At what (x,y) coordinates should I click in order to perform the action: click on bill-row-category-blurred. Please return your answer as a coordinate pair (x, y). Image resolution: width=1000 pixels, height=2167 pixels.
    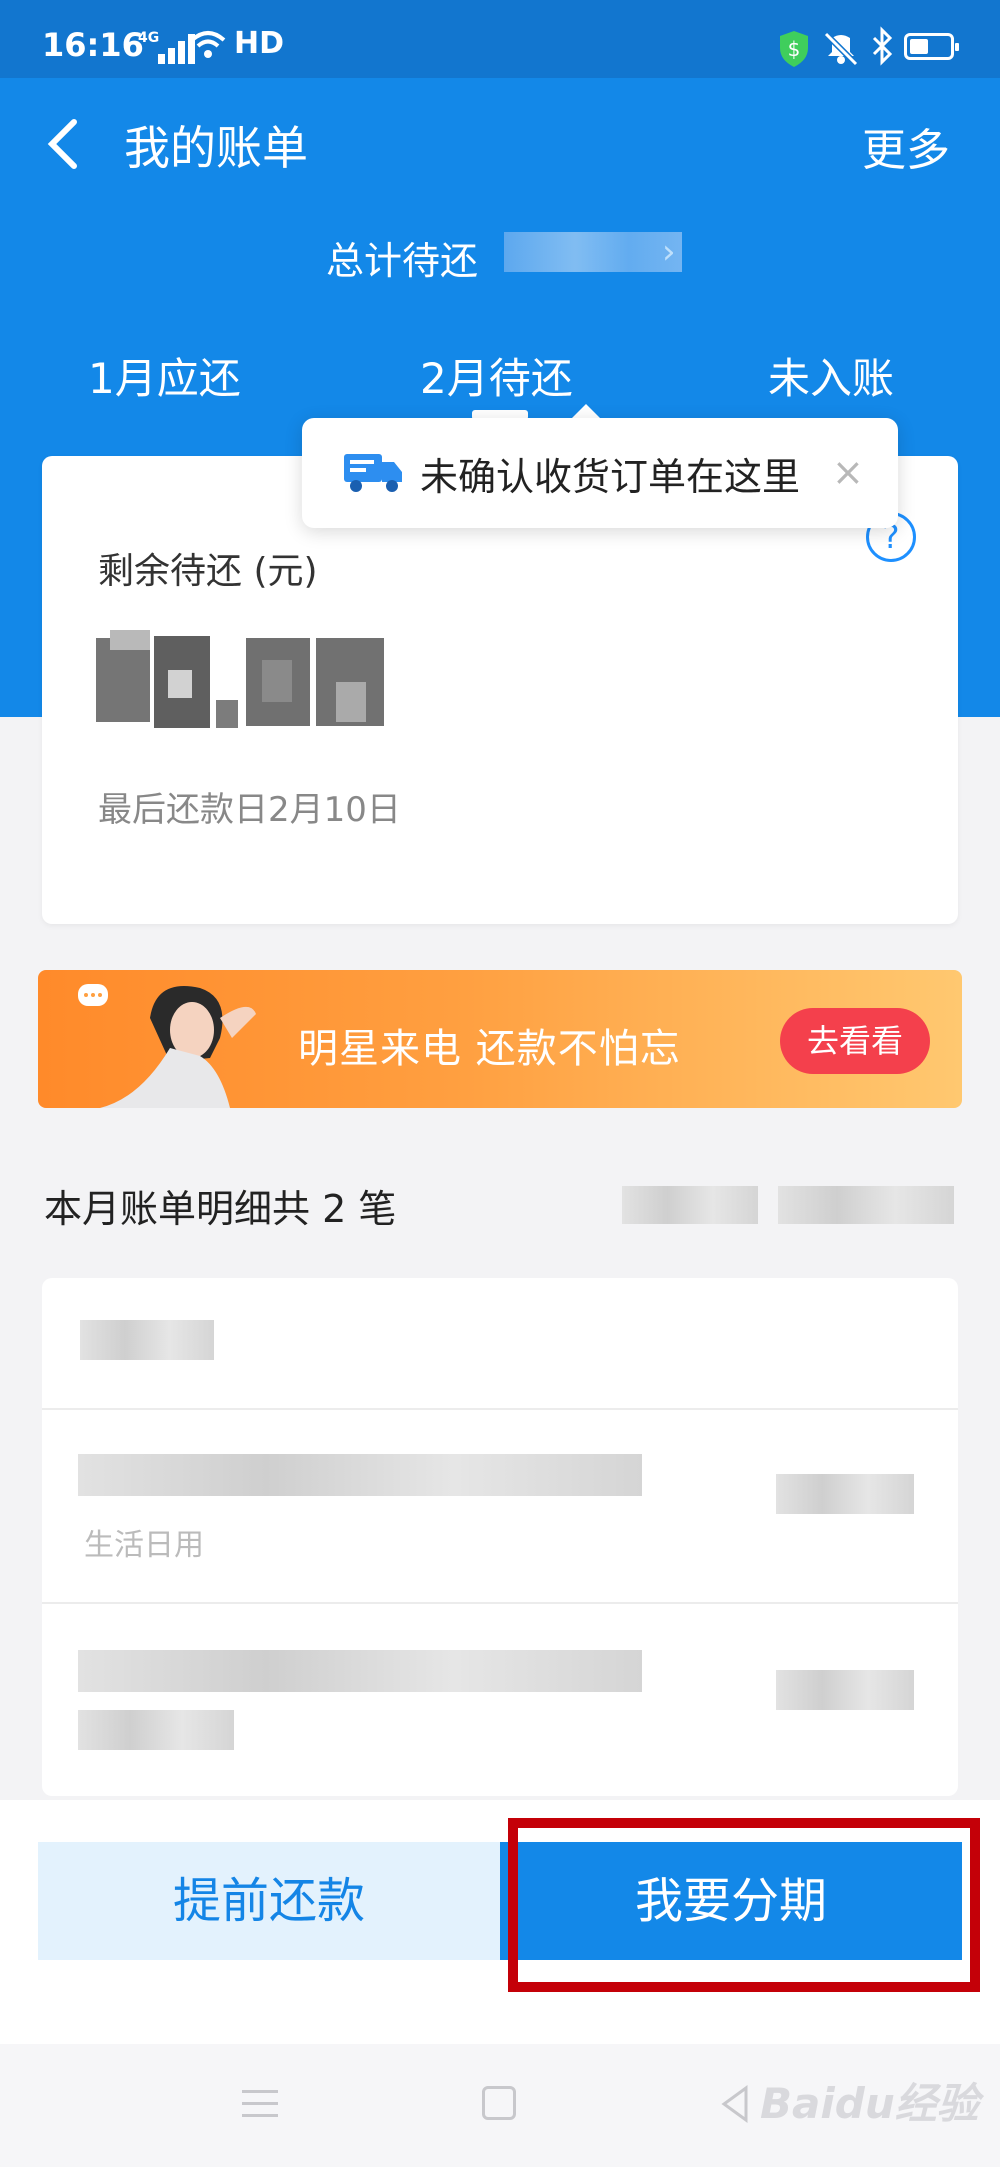
    Looking at the image, I should click on (156, 1730).